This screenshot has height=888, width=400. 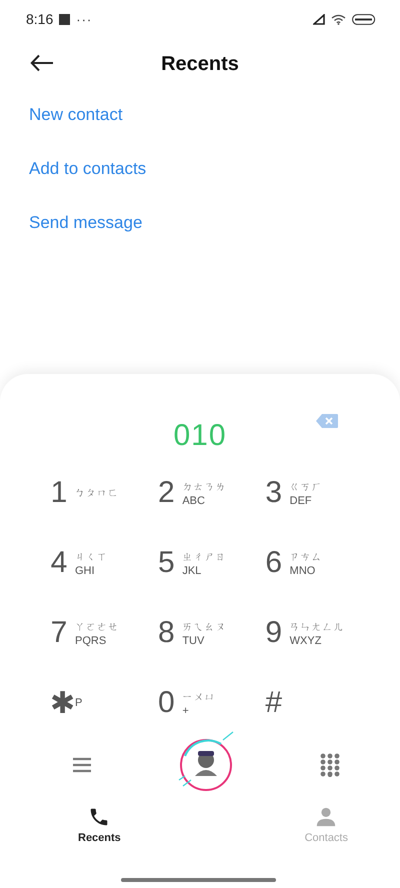 I want to click on phone-icon, so click(x=99, y=817).